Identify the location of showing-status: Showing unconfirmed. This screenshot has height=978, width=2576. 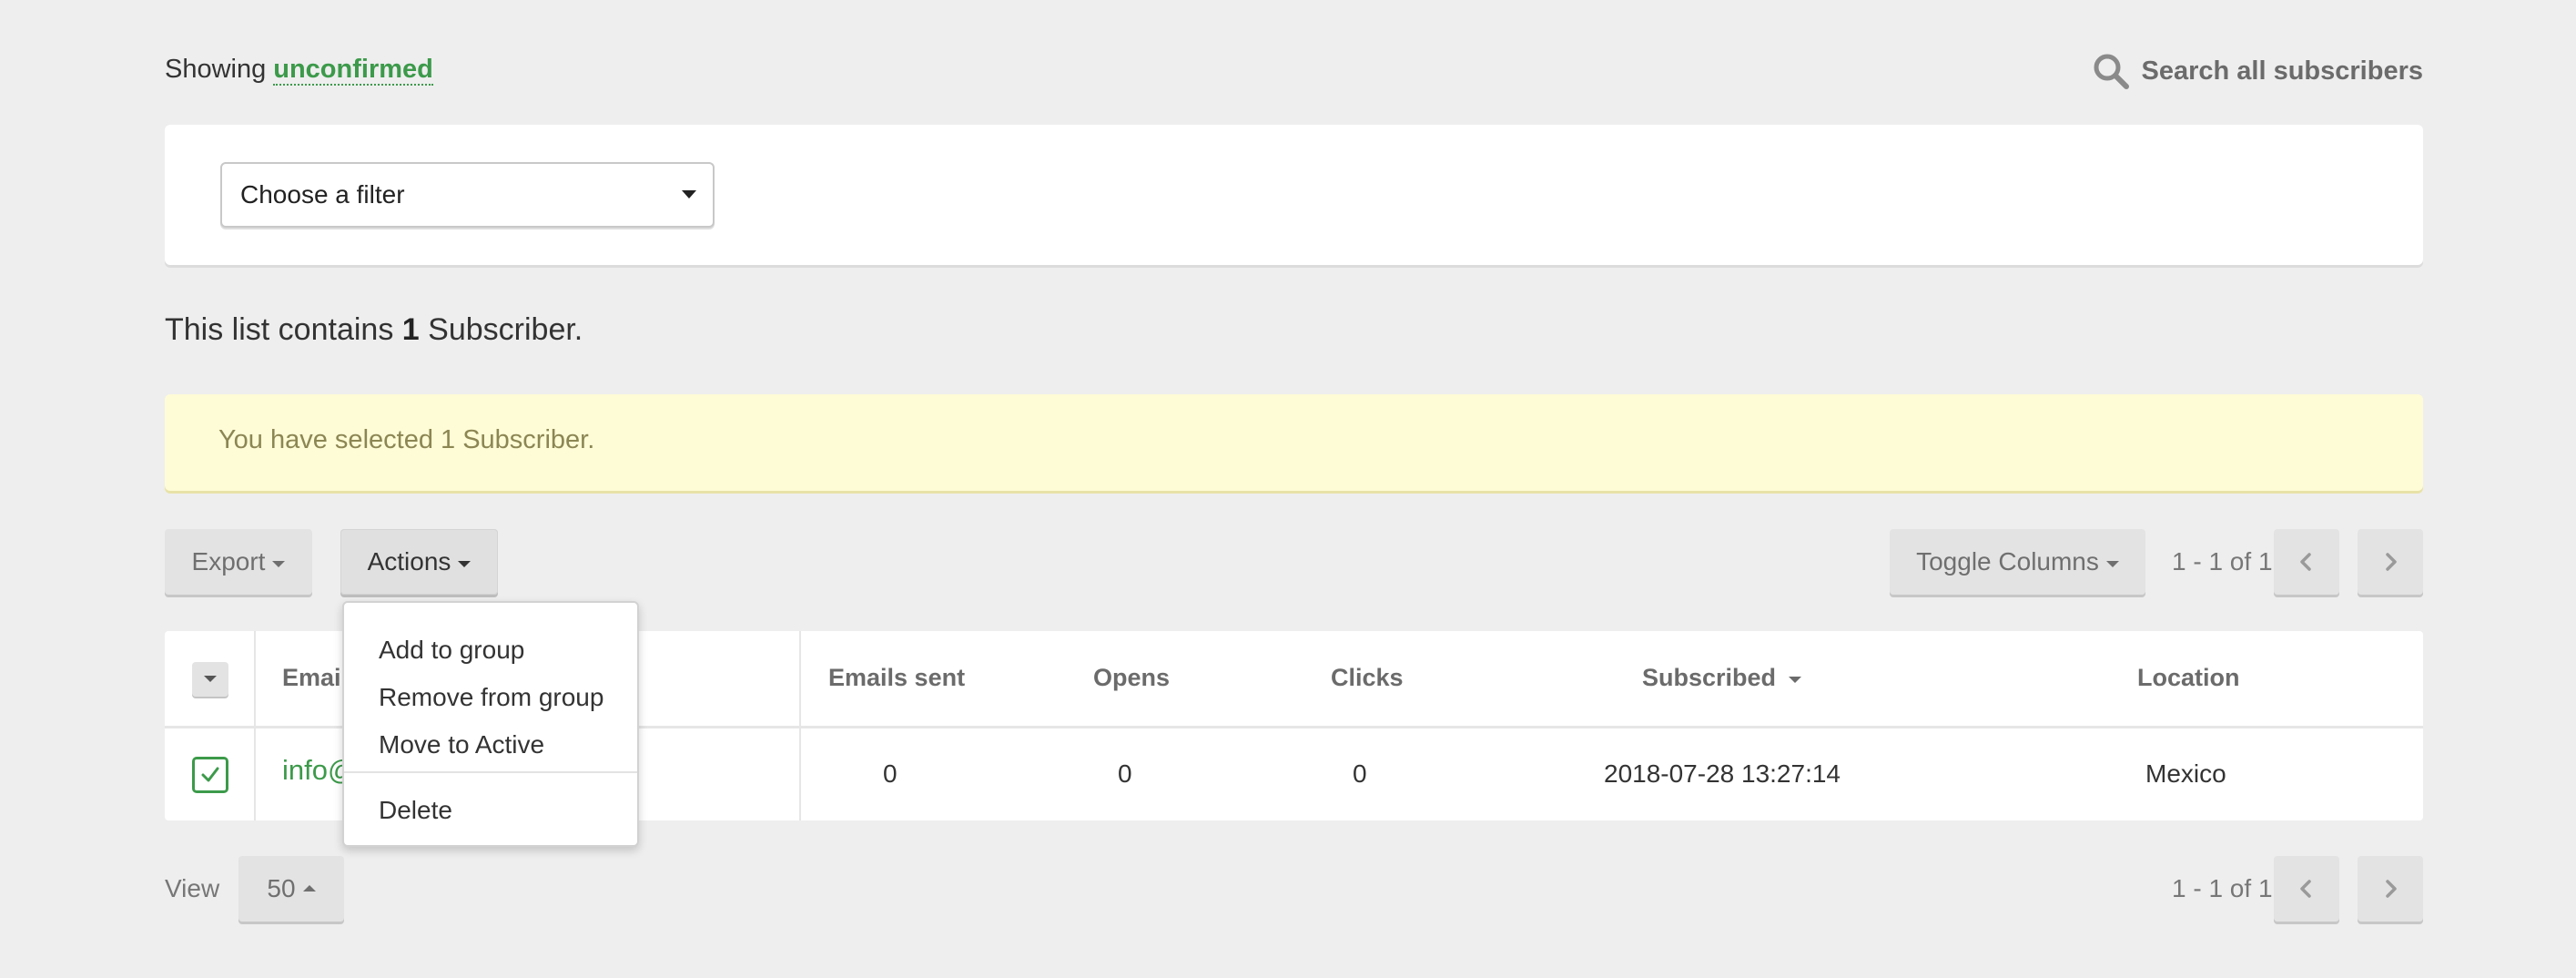
(299, 69).